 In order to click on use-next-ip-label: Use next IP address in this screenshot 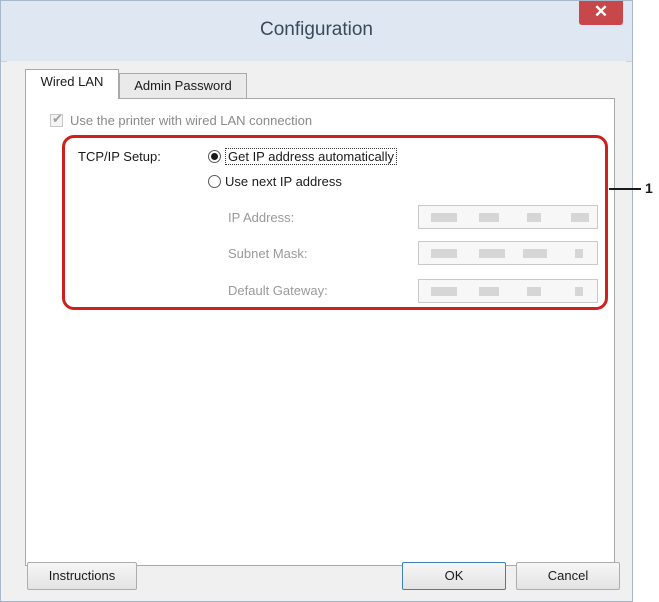, I will do `click(283, 181)`.